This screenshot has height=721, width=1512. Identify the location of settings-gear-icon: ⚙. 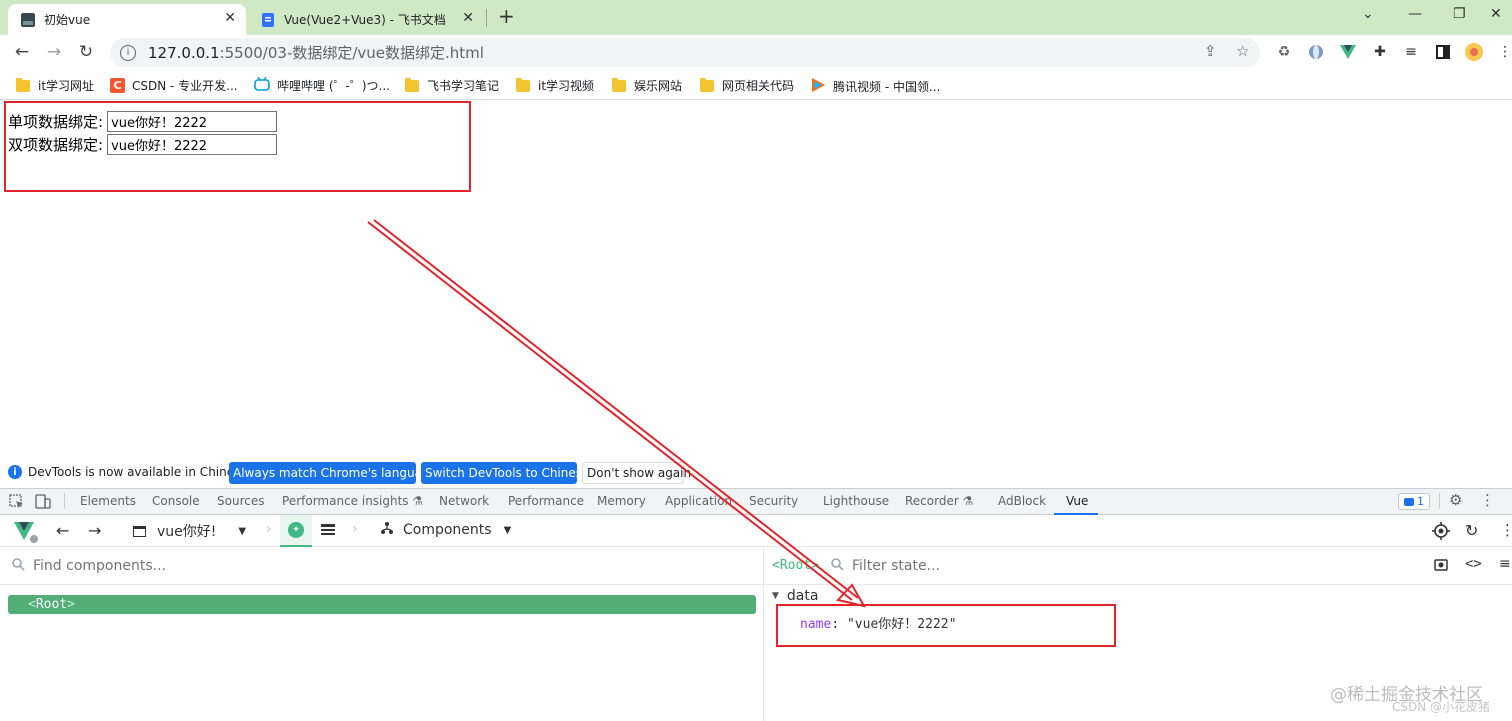
(1455, 500).